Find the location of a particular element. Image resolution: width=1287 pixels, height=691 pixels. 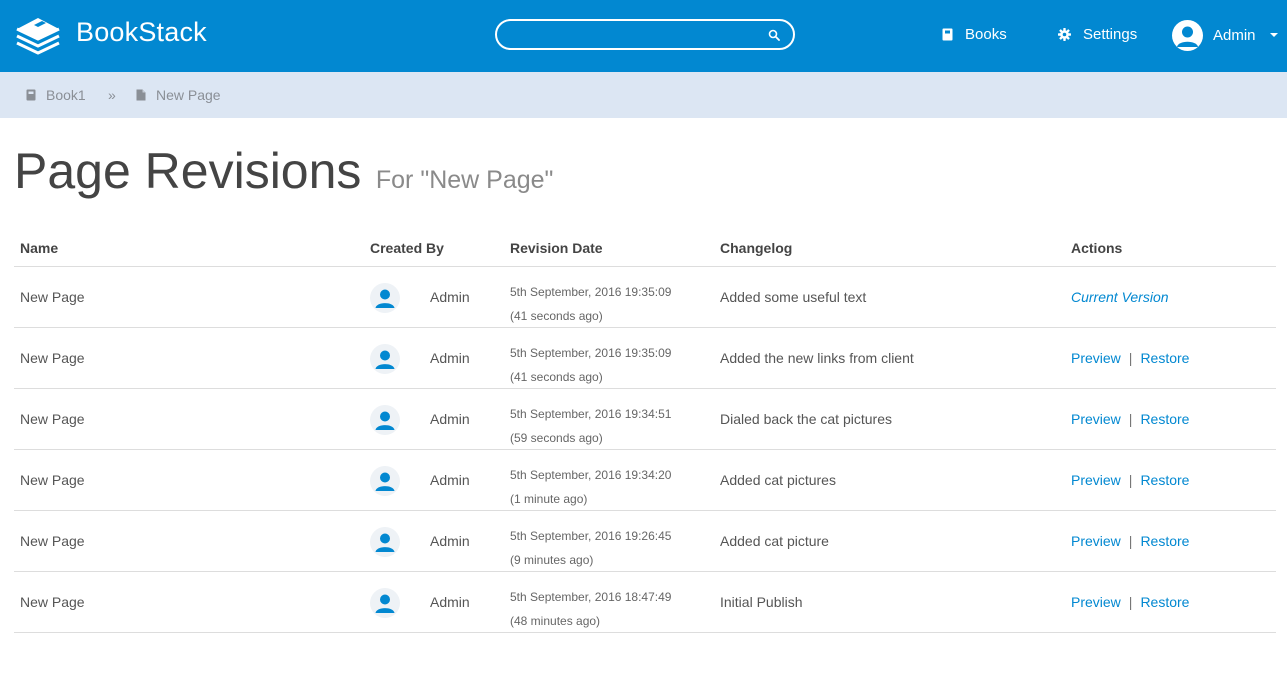

top-header: BookStack Books Settings Admin is located at coordinates (643, 36).